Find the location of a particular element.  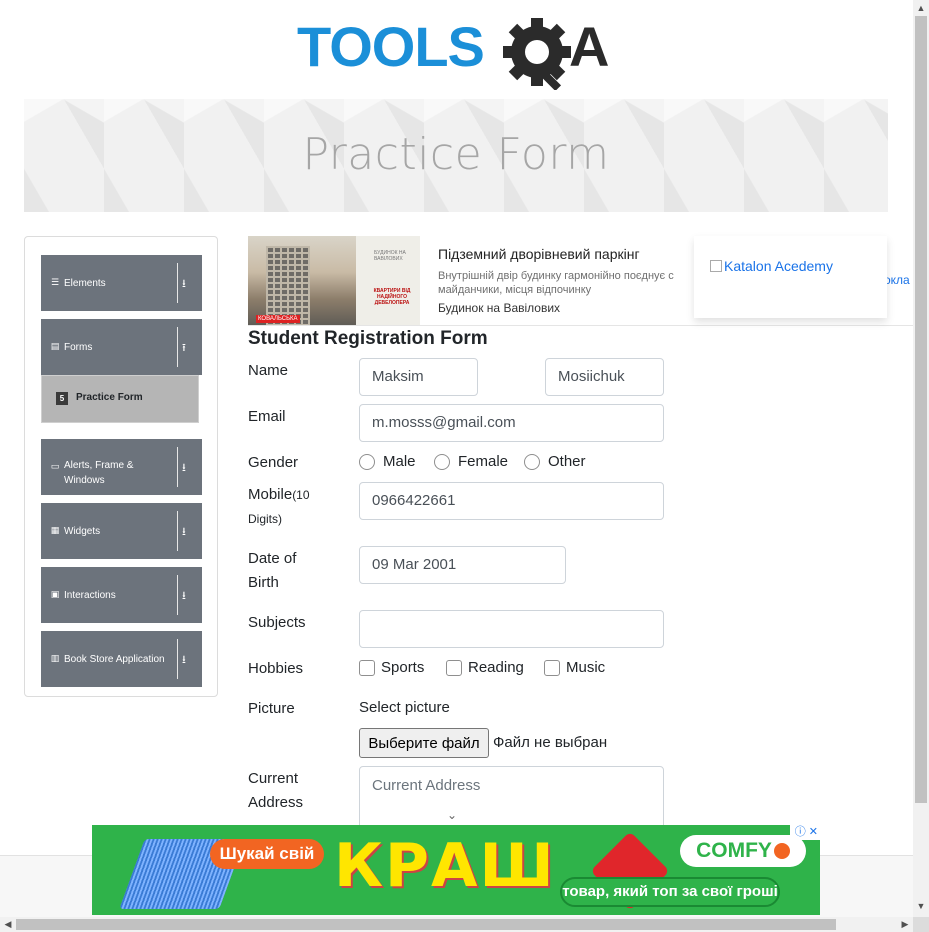

logo-text-tools: TOOLS is located at coordinates (390, 46).